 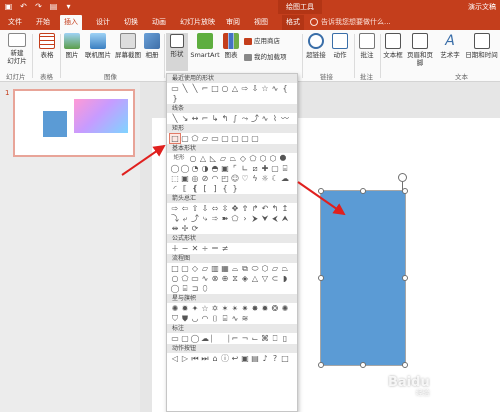 I want to click on plus-icon: ＋, so click(x=175, y=248).